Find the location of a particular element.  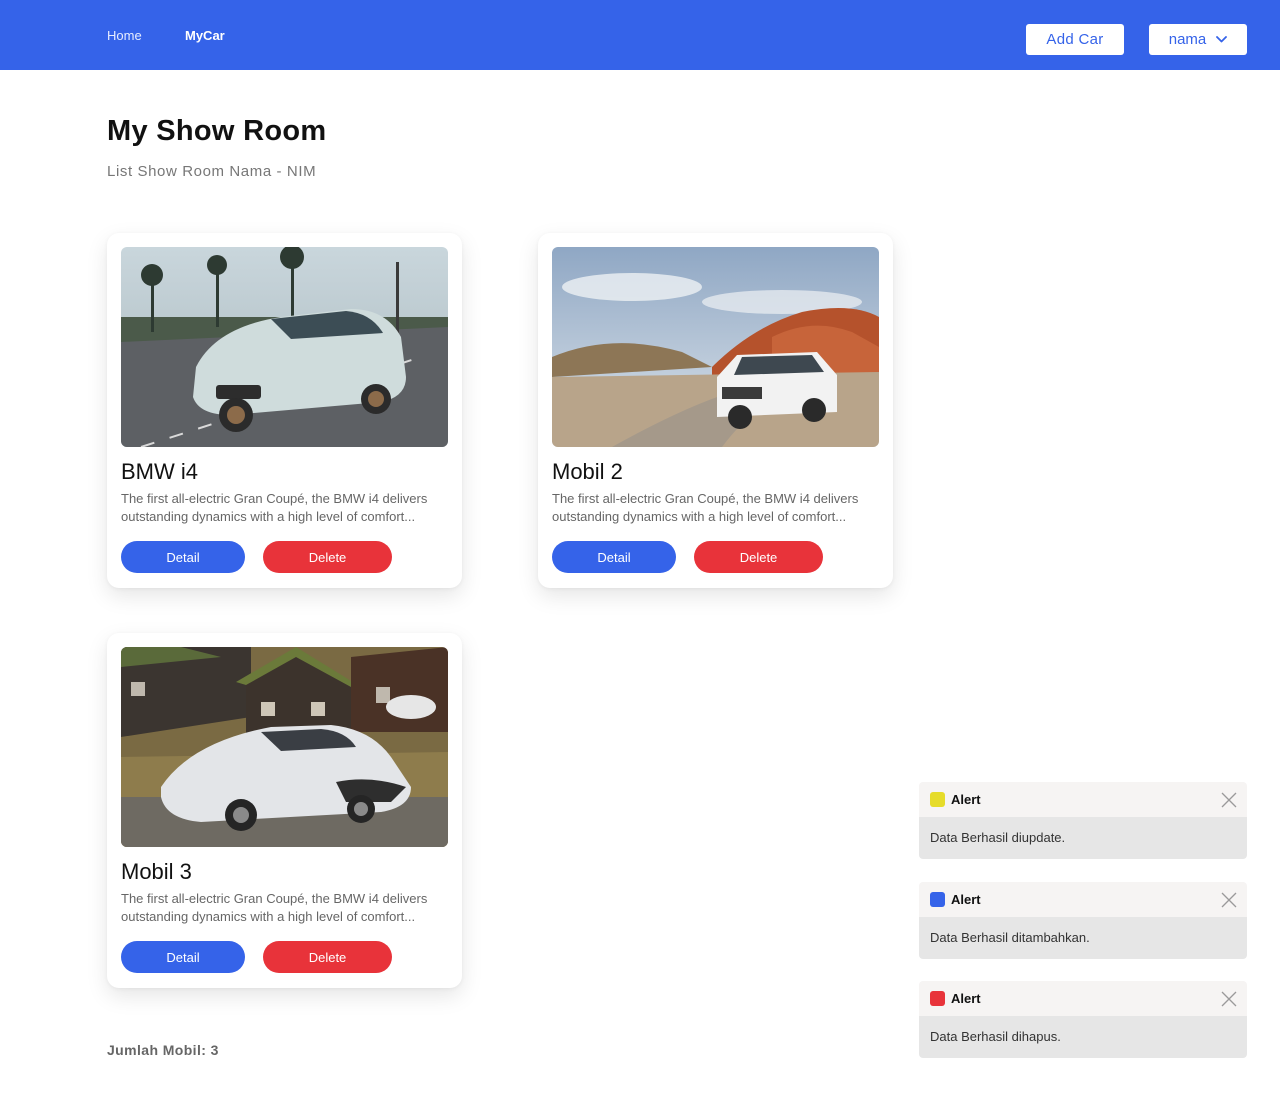

car-count: Jumlah Mobil: 3 is located at coordinates (163, 1050).